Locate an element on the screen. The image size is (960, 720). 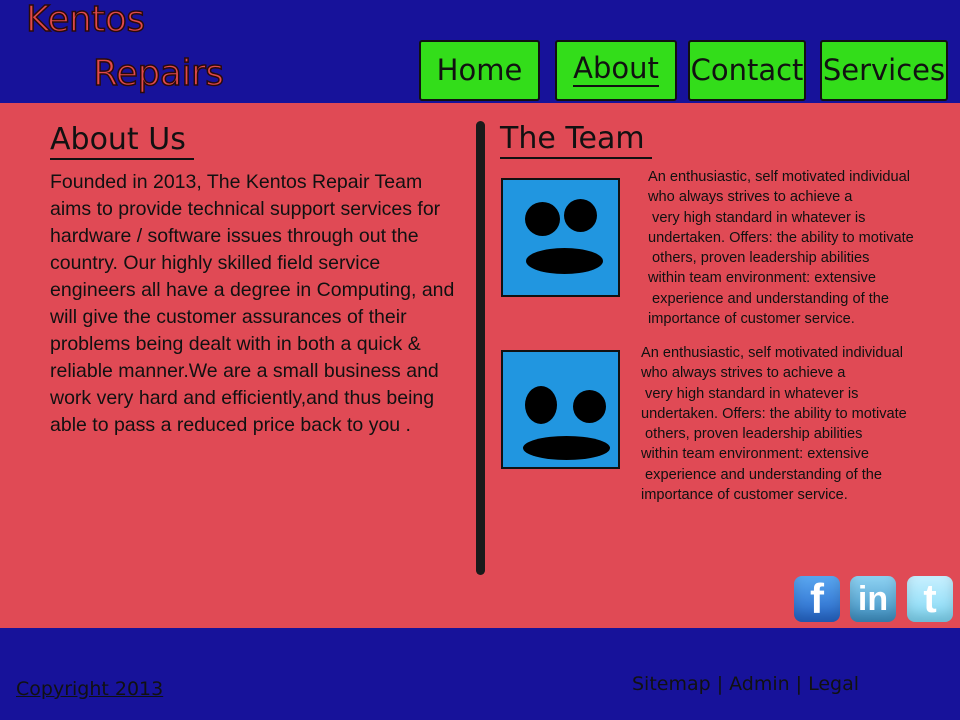
nav-about-label: About is located at coordinates (616, 69).